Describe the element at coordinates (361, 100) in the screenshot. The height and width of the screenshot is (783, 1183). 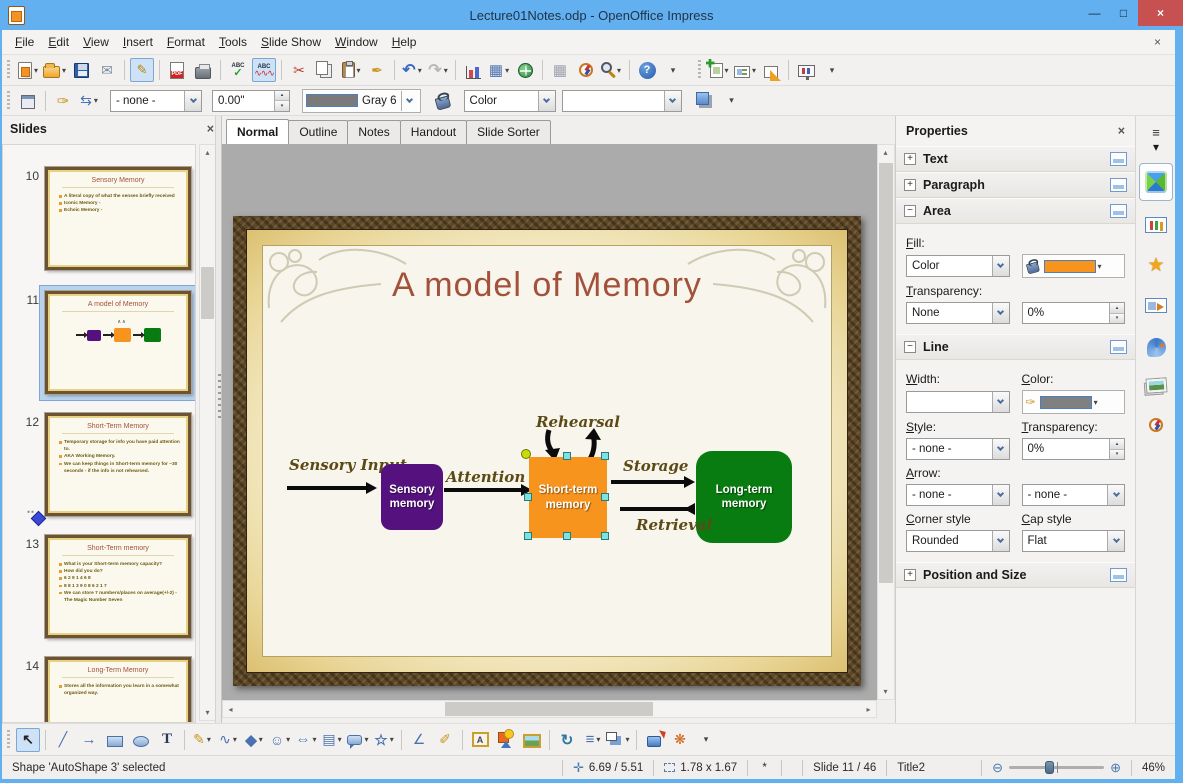
I see `line-color-select: Gray 6` at that location.